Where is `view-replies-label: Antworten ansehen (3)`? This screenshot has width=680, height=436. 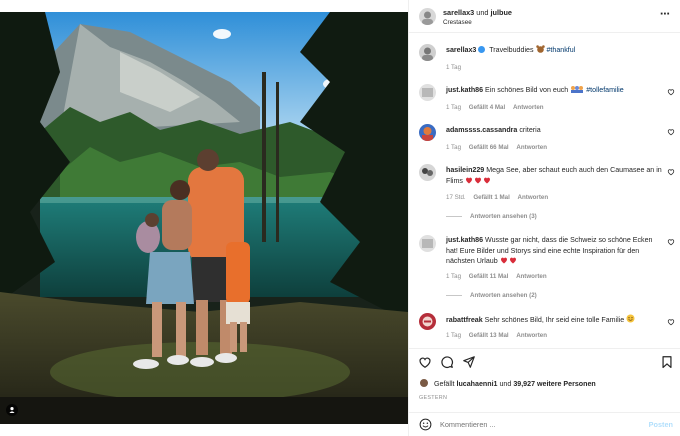 view-replies-label: Antworten ansehen (3) is located at coordinates (503, 216).